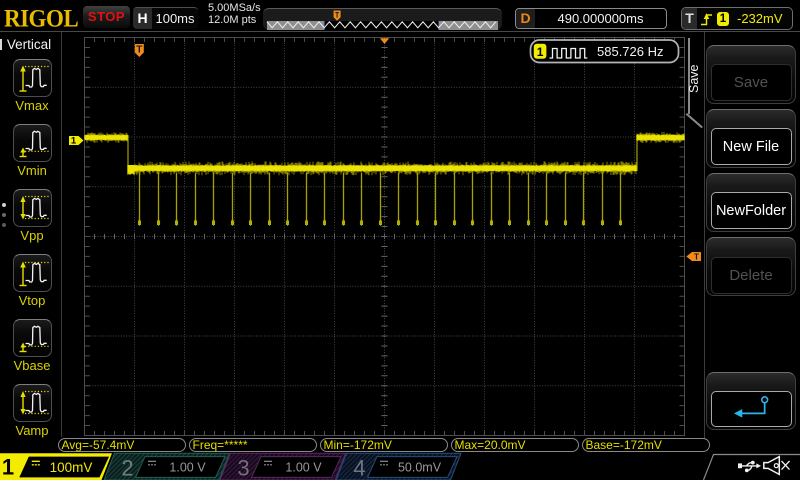 The width and height of the screenshot is (800, 480). Describe the element at coordinates (630, 51) in the screenshot. I see `svg-text: 585.726 Hz` at that location.